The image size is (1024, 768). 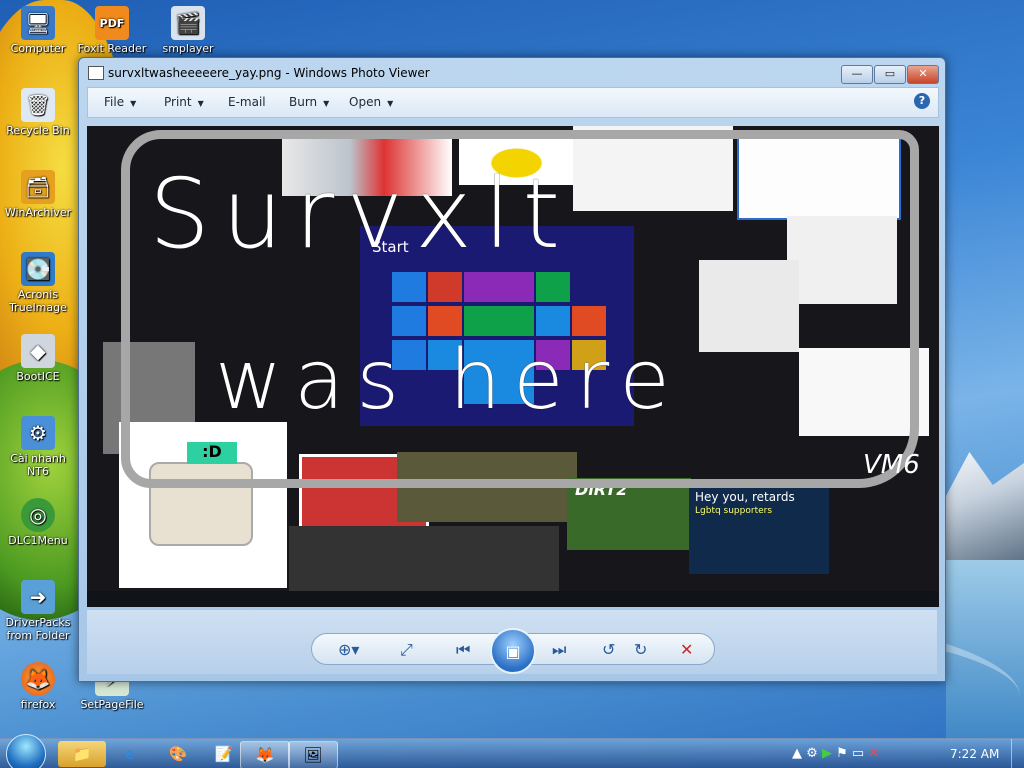 I want to click on desktop-icon-acronis: 💽 Acronis TrueImage, so click(x=38, y=283).